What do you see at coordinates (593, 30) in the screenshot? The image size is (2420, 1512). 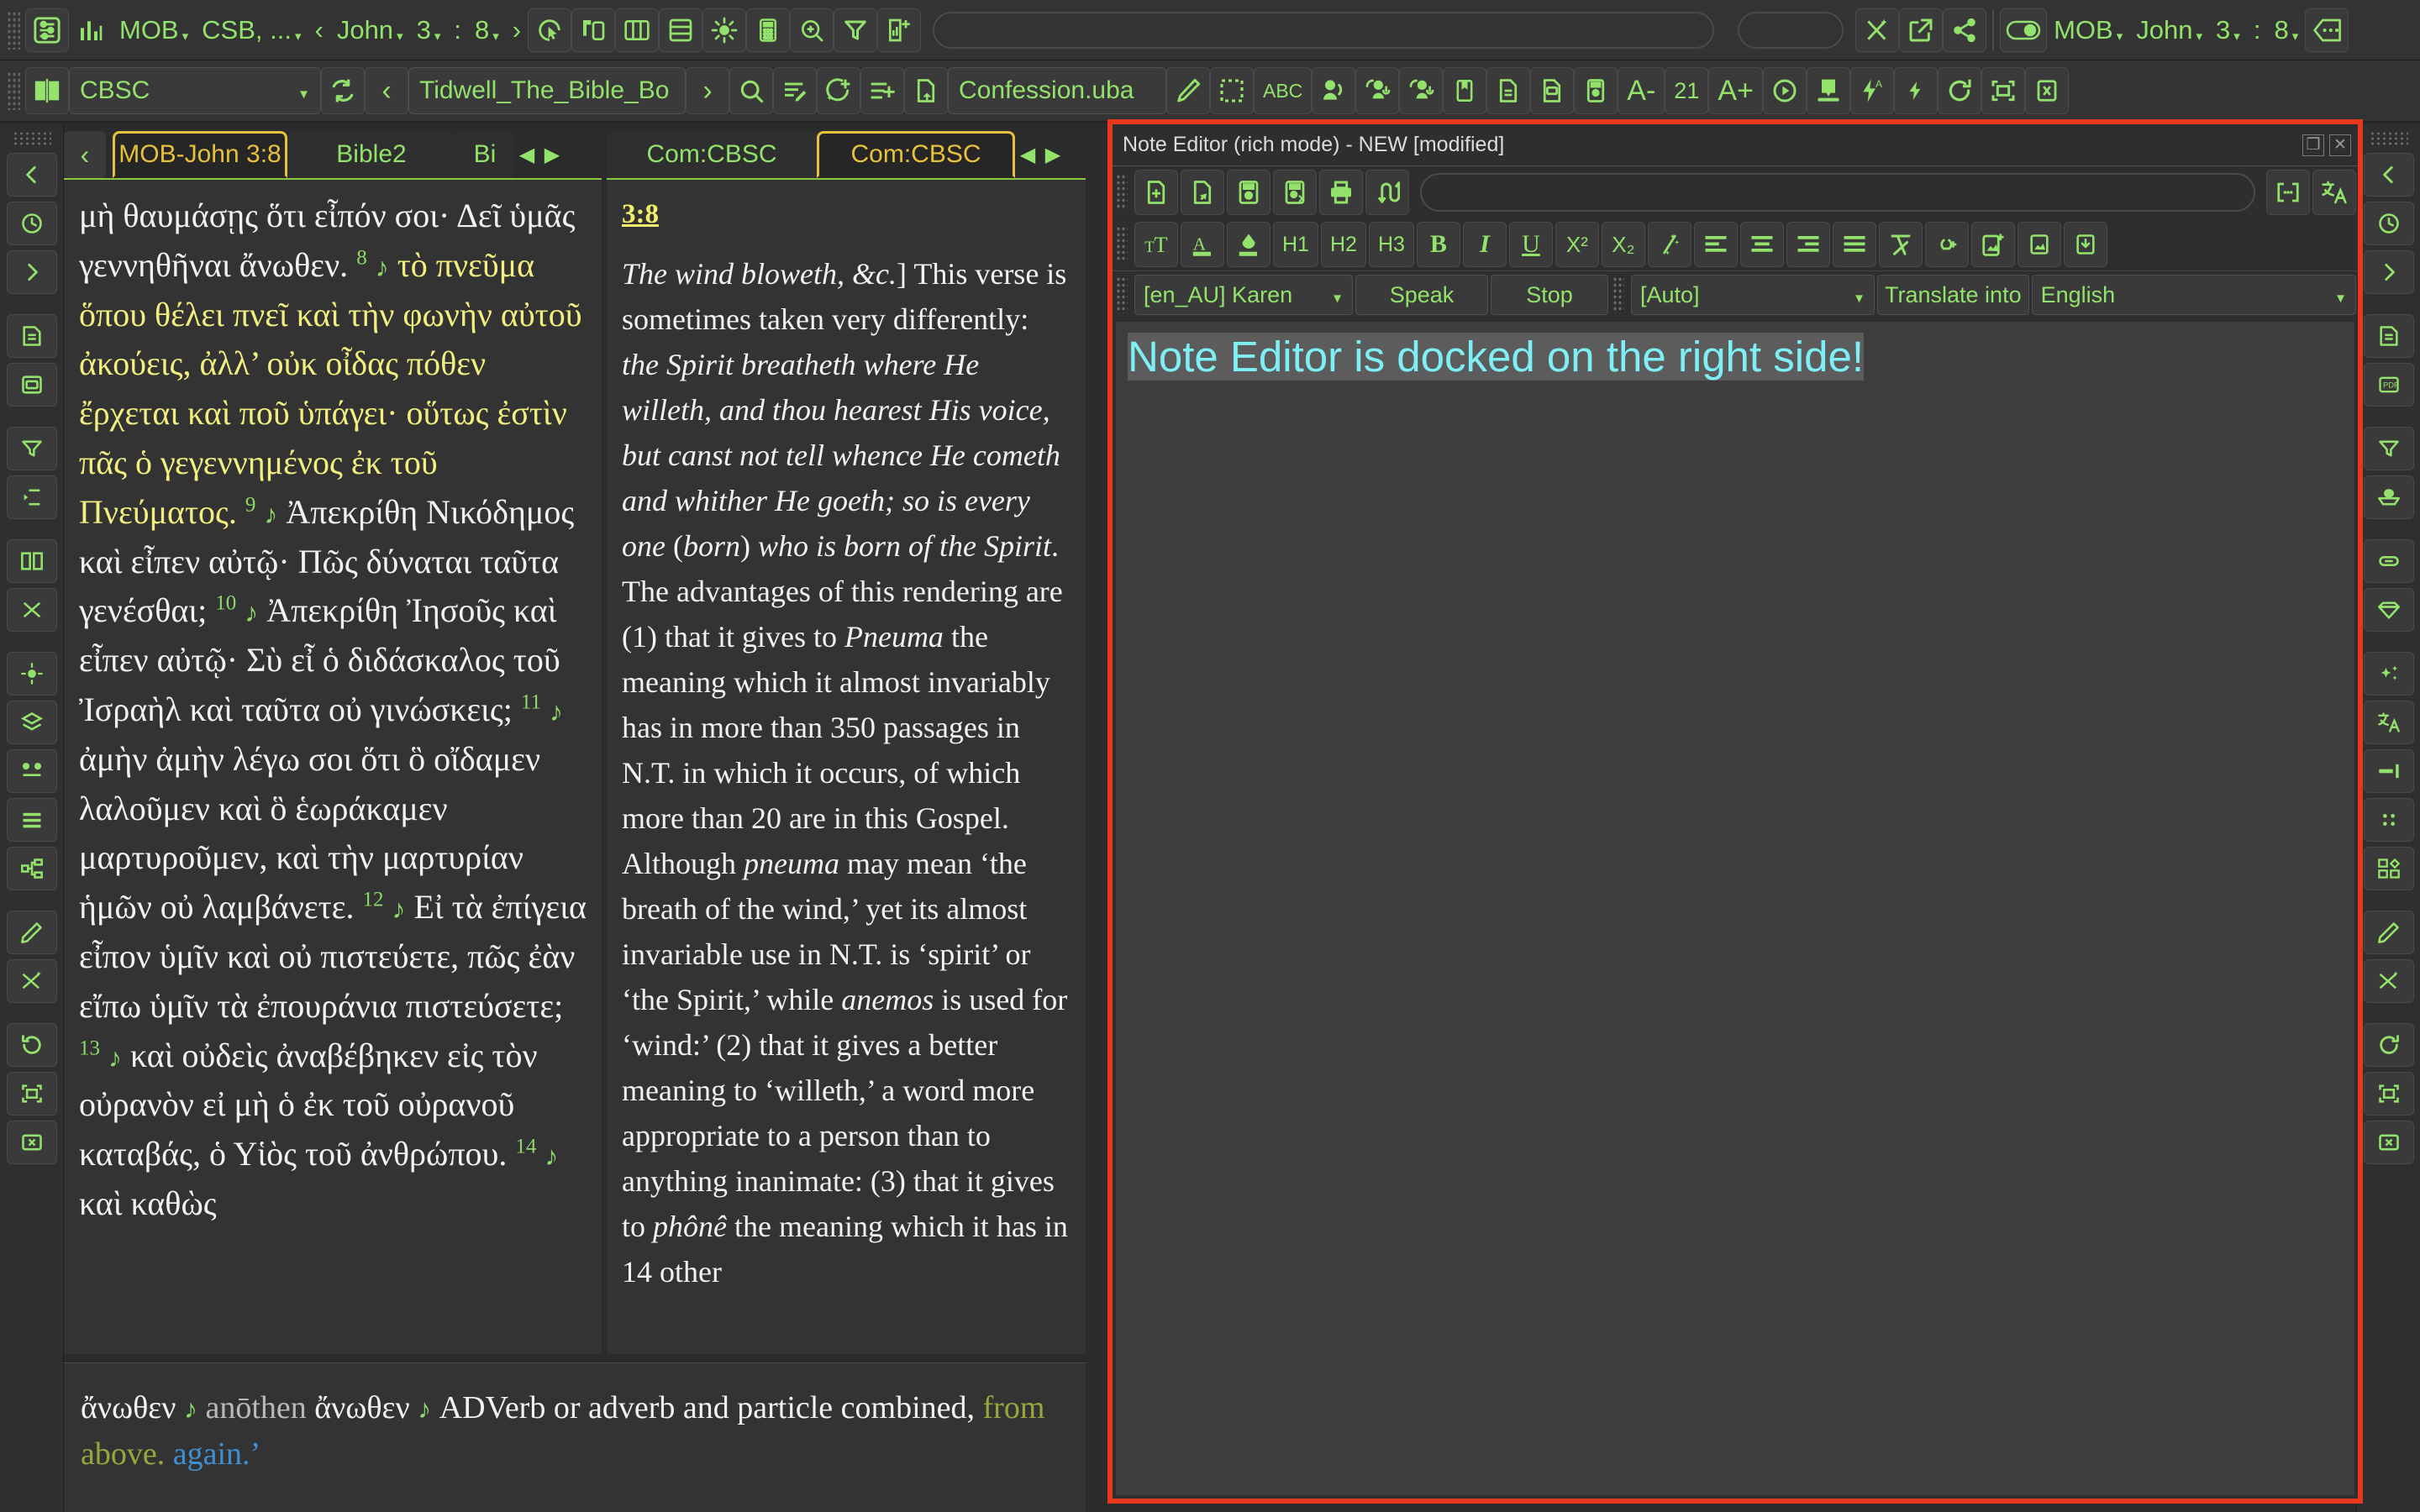 I see `parallel-windows-icon` at bounding box center [593, 30].